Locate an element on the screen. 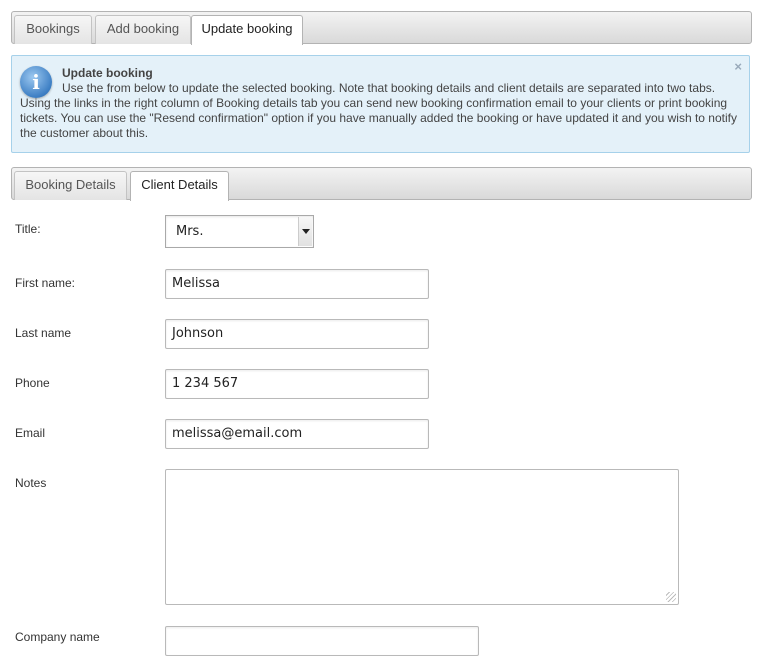 The height and width of the screenshot is (656, 760). tab-booking-details: Booking Details is located at coordinates (70, 185).